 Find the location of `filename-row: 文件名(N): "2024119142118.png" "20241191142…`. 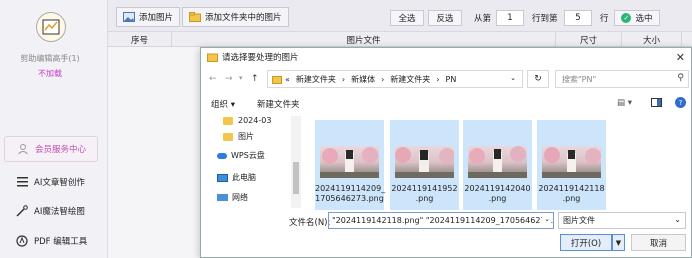

filename-row: 文件名(N): "2024119142118.png" "20241191142… is located at coordinates (446, 221).